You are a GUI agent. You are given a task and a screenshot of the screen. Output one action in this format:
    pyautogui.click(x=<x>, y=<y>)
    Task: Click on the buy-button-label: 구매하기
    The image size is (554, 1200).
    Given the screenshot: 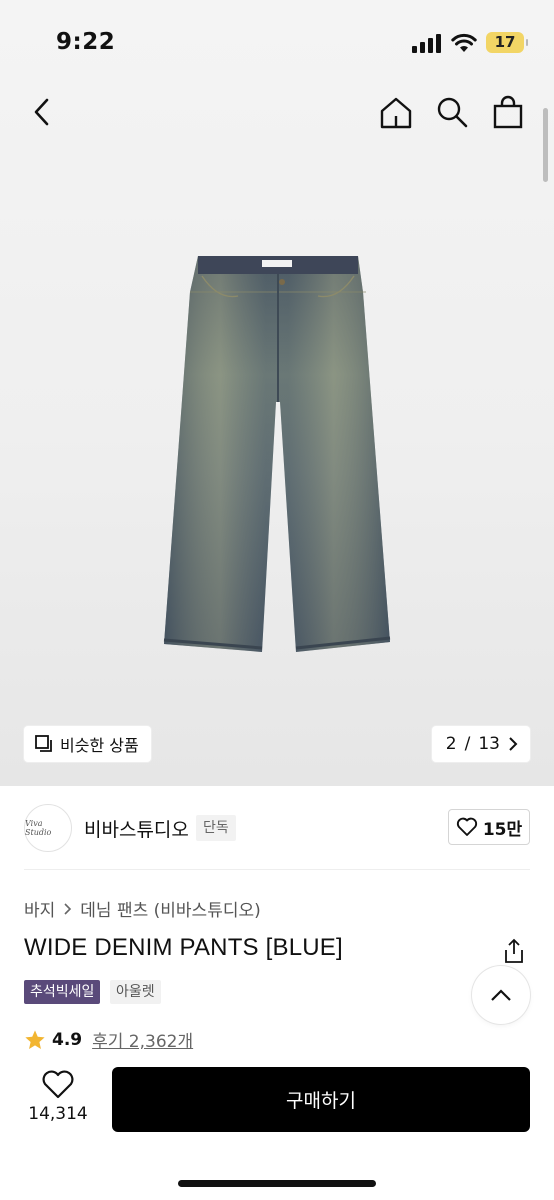 What is the action you would take?
    pyautogui.click(x=321, y=1101)
    